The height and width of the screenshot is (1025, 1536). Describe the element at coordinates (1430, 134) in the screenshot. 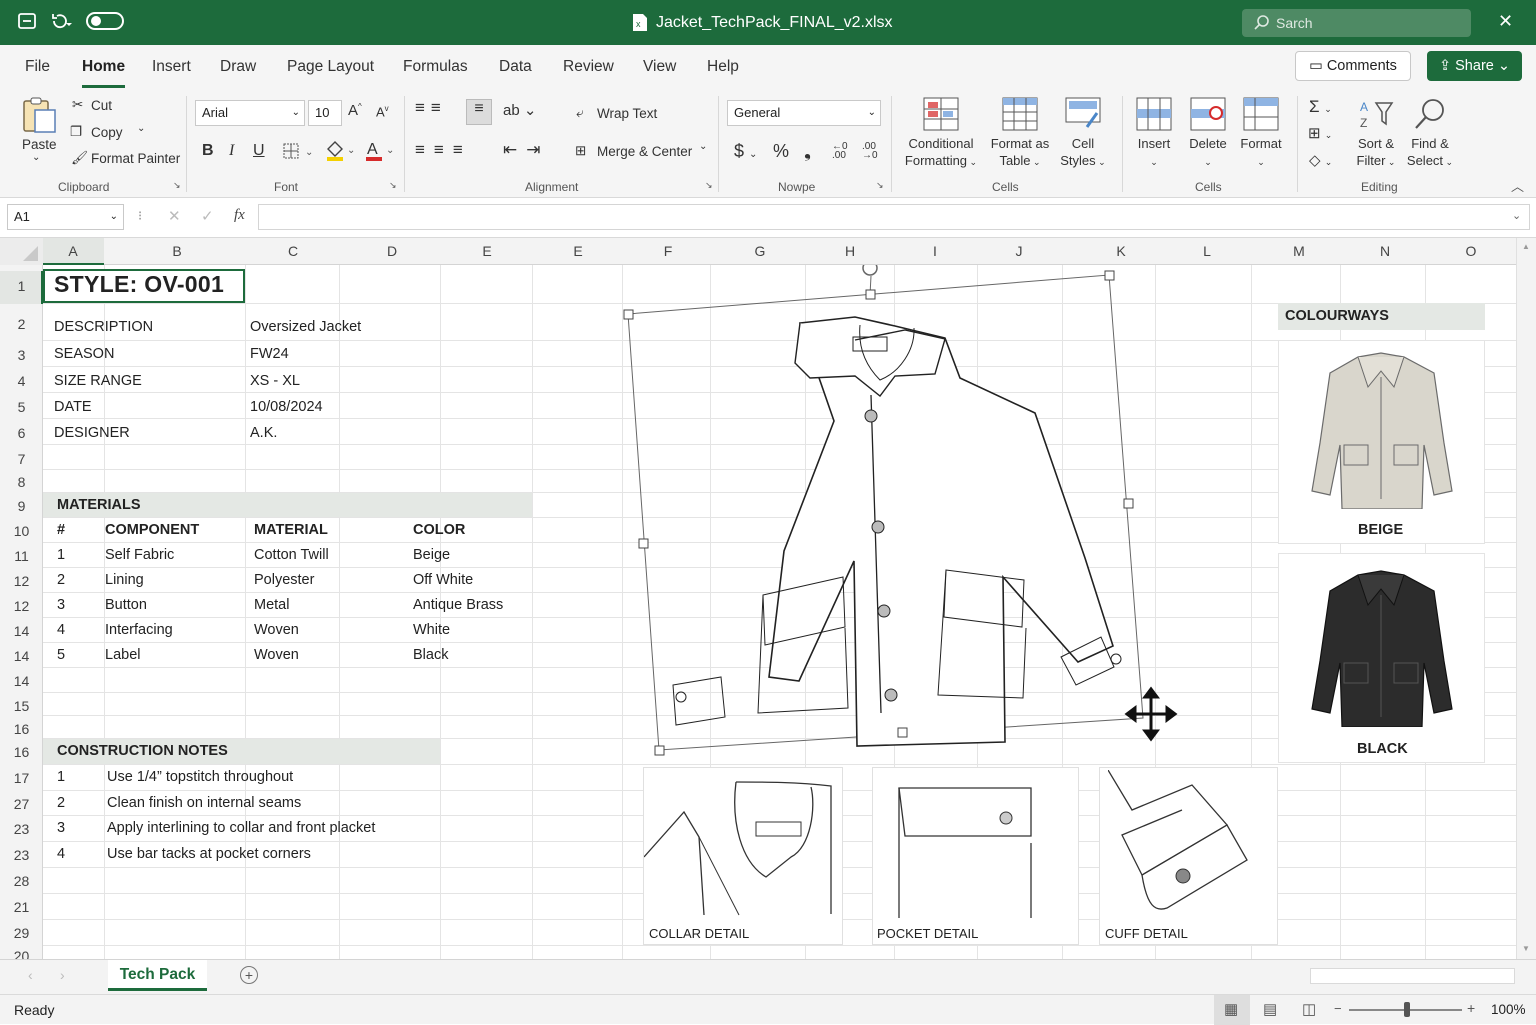

I see `find-select-button: Find & Select ⌄` at that location.